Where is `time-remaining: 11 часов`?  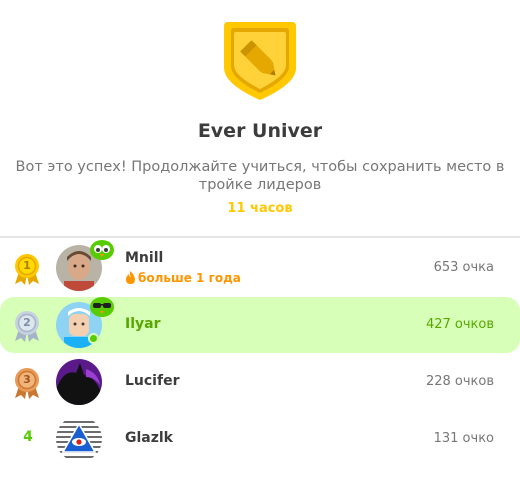
time-remaining: 11 часов is located at coordinates (260, 208).